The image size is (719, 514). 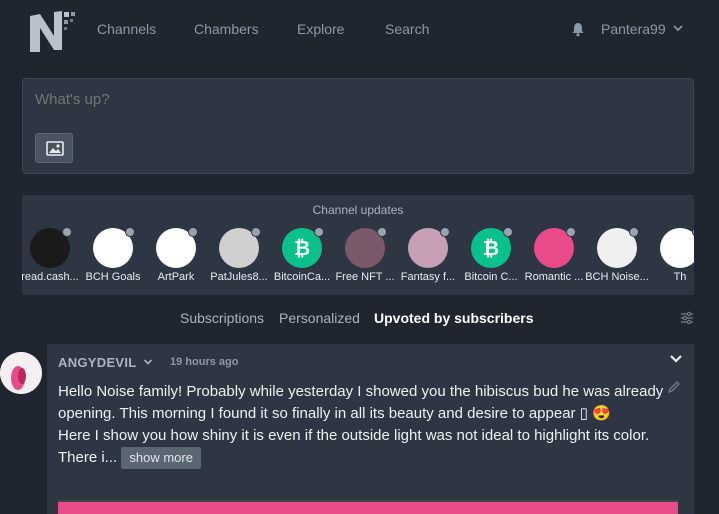 What do you see at coordinates (222, 318) in the screenshot?
I see `tab-subscriptions: Subscriptions` at bounding box center [222, 318].